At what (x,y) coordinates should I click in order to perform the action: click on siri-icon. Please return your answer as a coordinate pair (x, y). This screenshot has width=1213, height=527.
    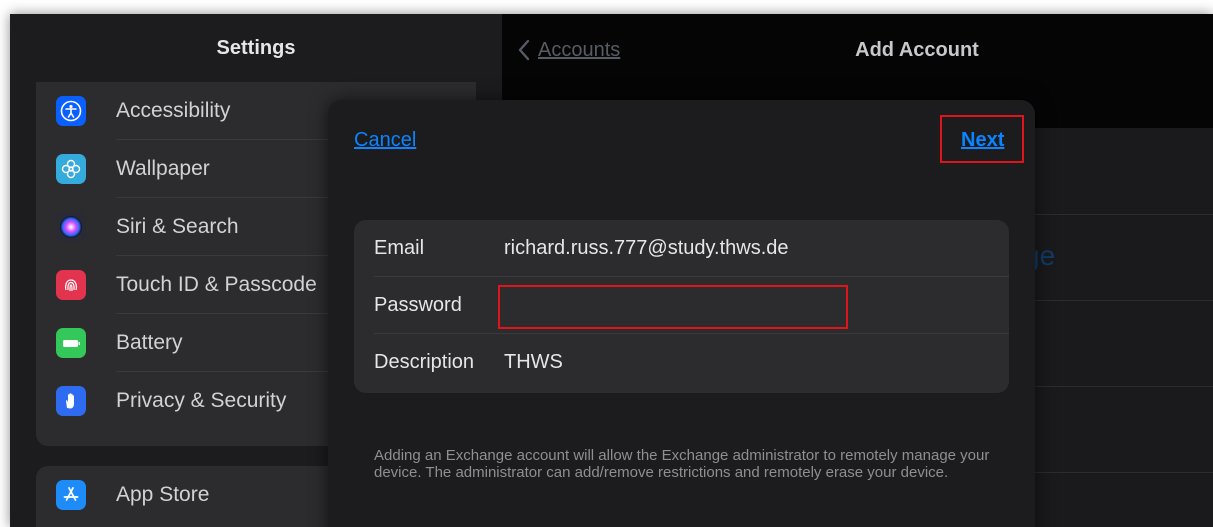
    Looking at the image, I should click on (71, 227).